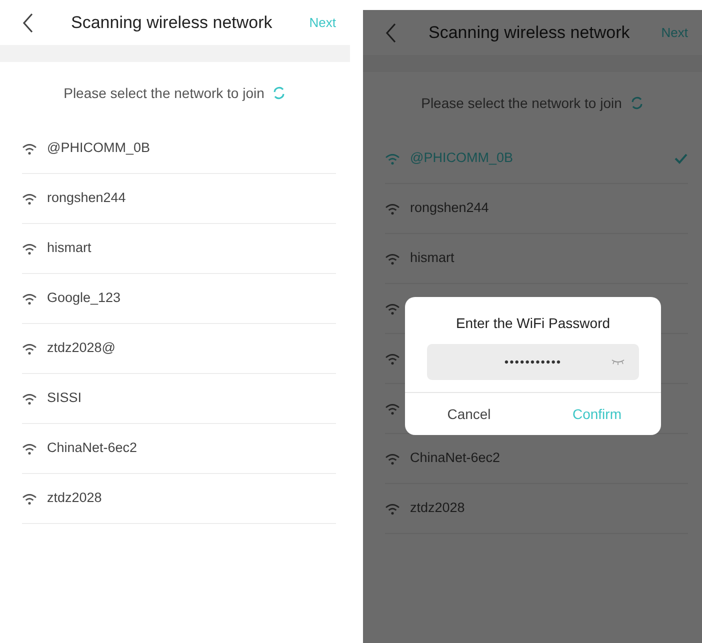  Describe the element at coordinates (191, 298) in the screenshot. I see `network-name: Google_123` at that location.